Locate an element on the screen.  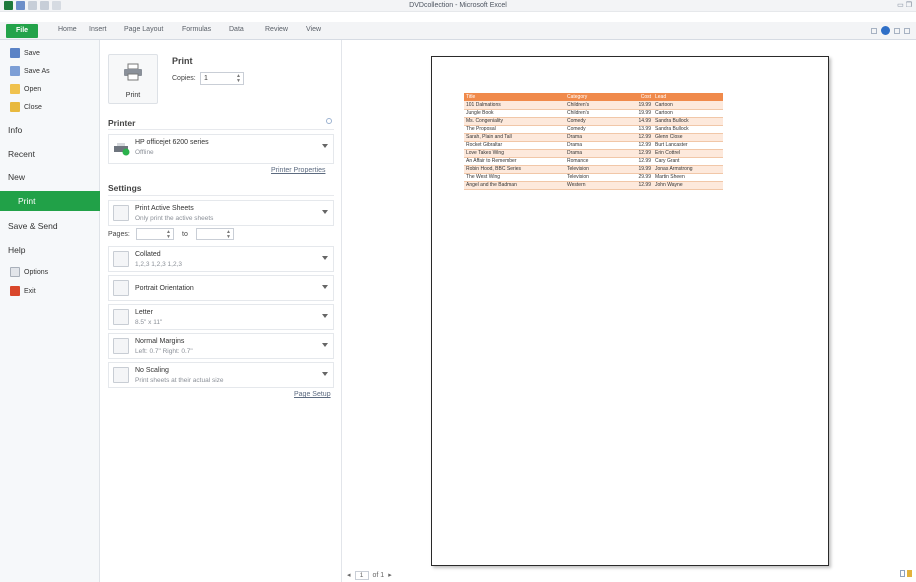
pages-to-spinner-icon: ▲ ▼ is located at coordinates (228, 235).